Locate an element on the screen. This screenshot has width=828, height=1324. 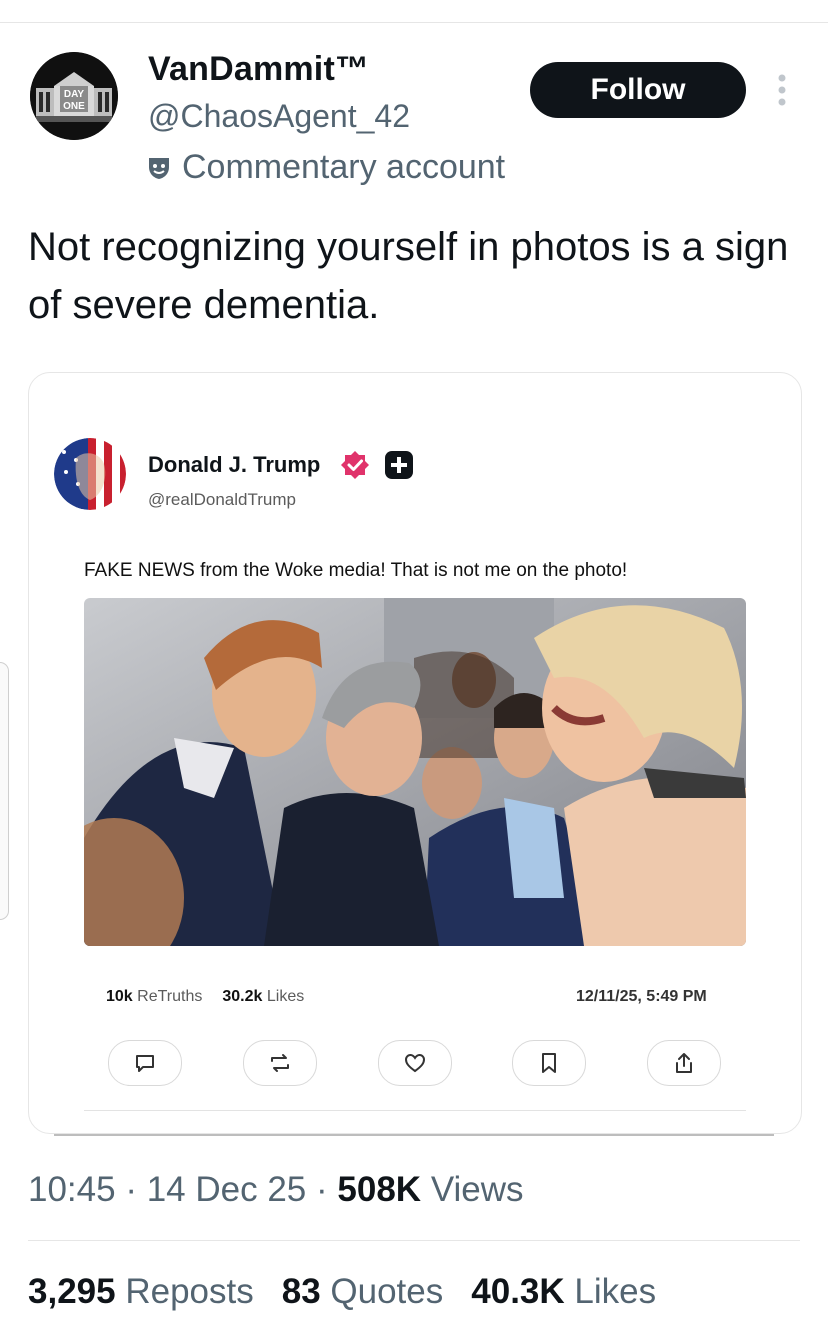
embedded-author-handle: @realDonaldTrump is located at coordinates (222, 500).